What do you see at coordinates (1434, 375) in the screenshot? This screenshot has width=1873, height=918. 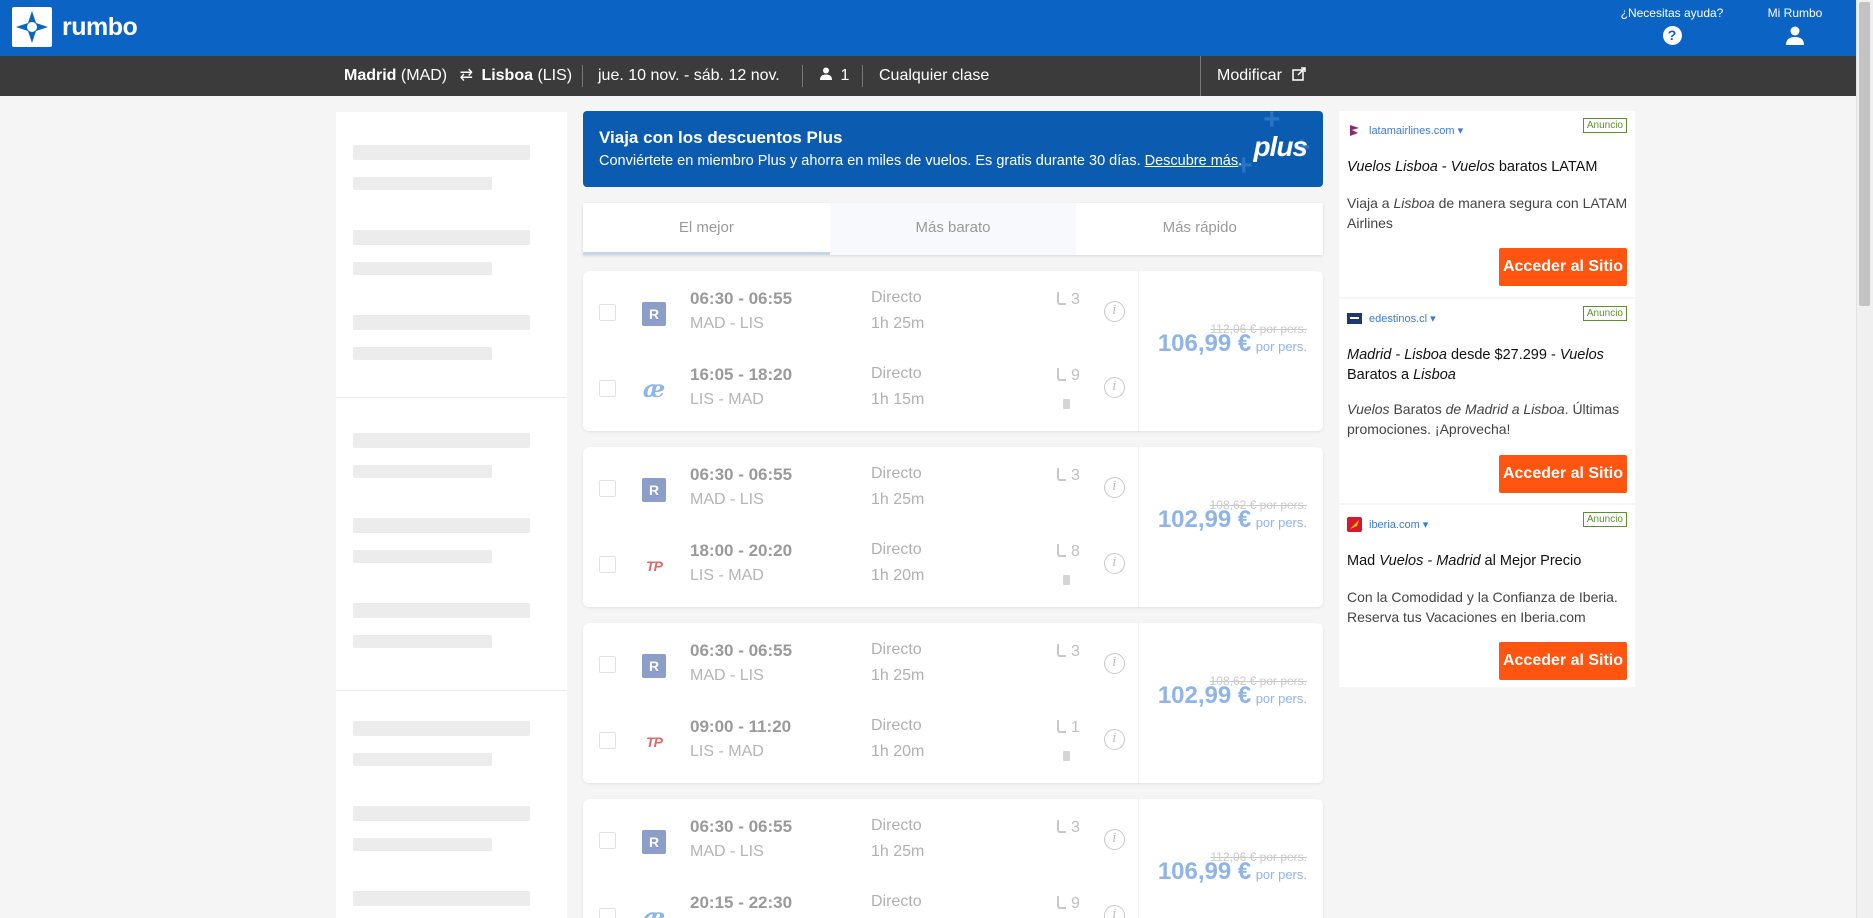 I see `ad-title-part: Lisboa` at bounding box center [1434, 375].